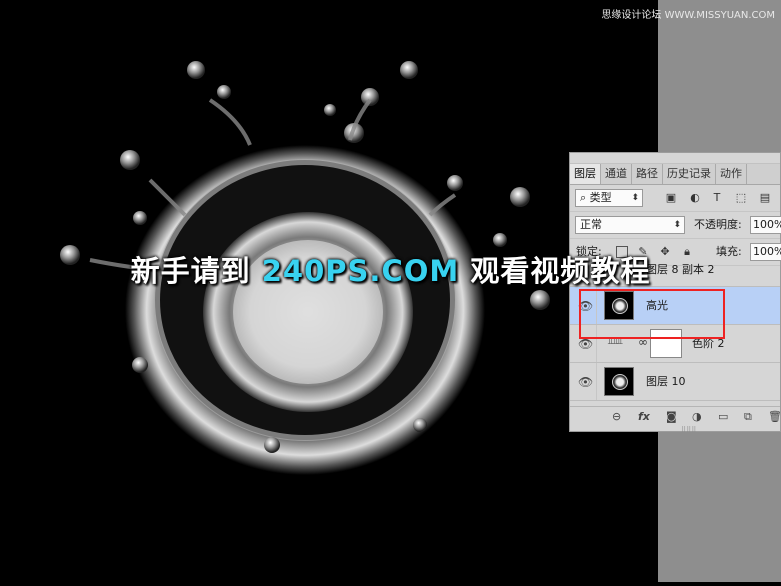 The image size is (781, 586). What do you see at coordinates (717, 198) in the screenshot?
I see `type-filter-icon: T` at bounding box center [717, 198].